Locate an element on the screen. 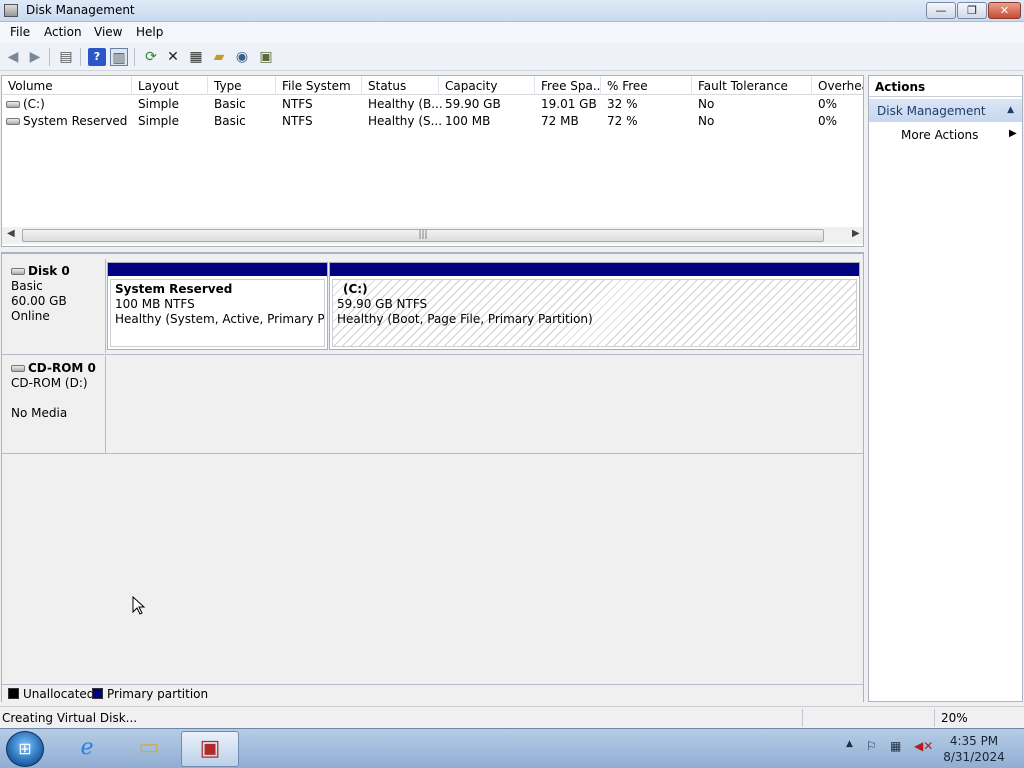 The width and height of the screenshot is (1024, 768). volume-name: (C:) is located at coordinates (34, 104).